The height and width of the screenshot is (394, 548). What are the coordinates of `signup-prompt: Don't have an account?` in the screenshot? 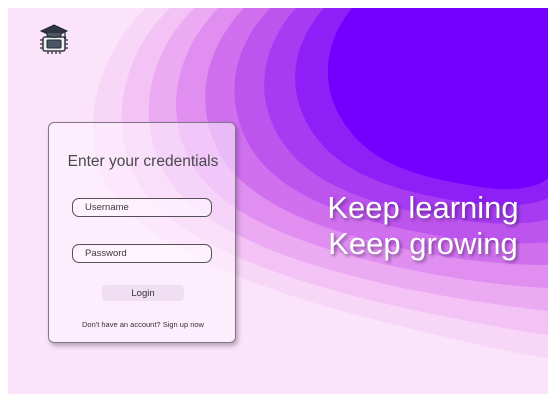 It's located at (121, 324).